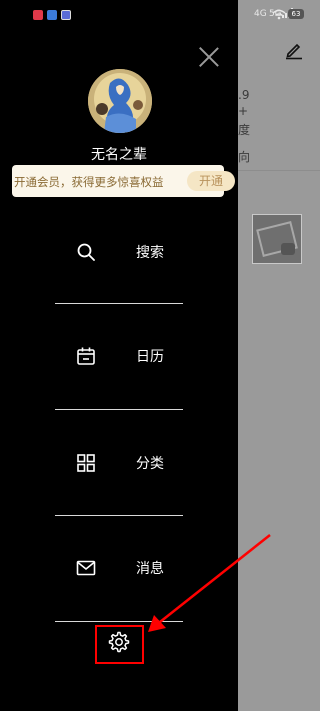 Image resolution: width=320 pixels, height=711 pixels. What do you see at coordinates (244, 130) in the screenshot?
I see `bg-text-fragment: 度` at bounding box center [244, 130].